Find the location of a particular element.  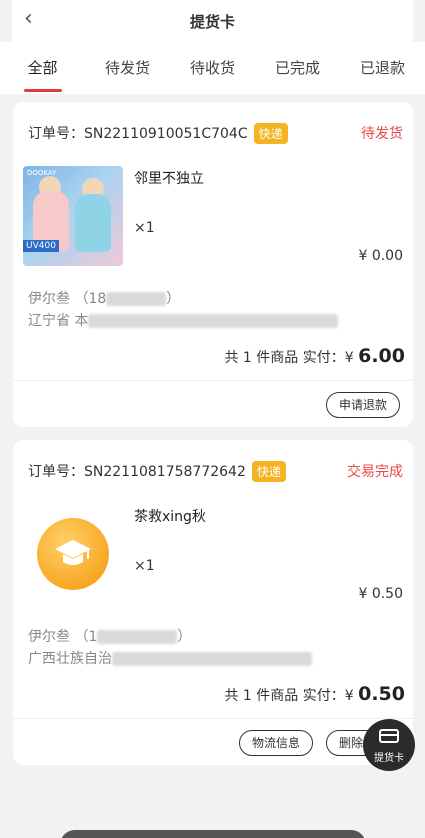

product-name: 茶救xing秋 is located at coordinates (170, 516).